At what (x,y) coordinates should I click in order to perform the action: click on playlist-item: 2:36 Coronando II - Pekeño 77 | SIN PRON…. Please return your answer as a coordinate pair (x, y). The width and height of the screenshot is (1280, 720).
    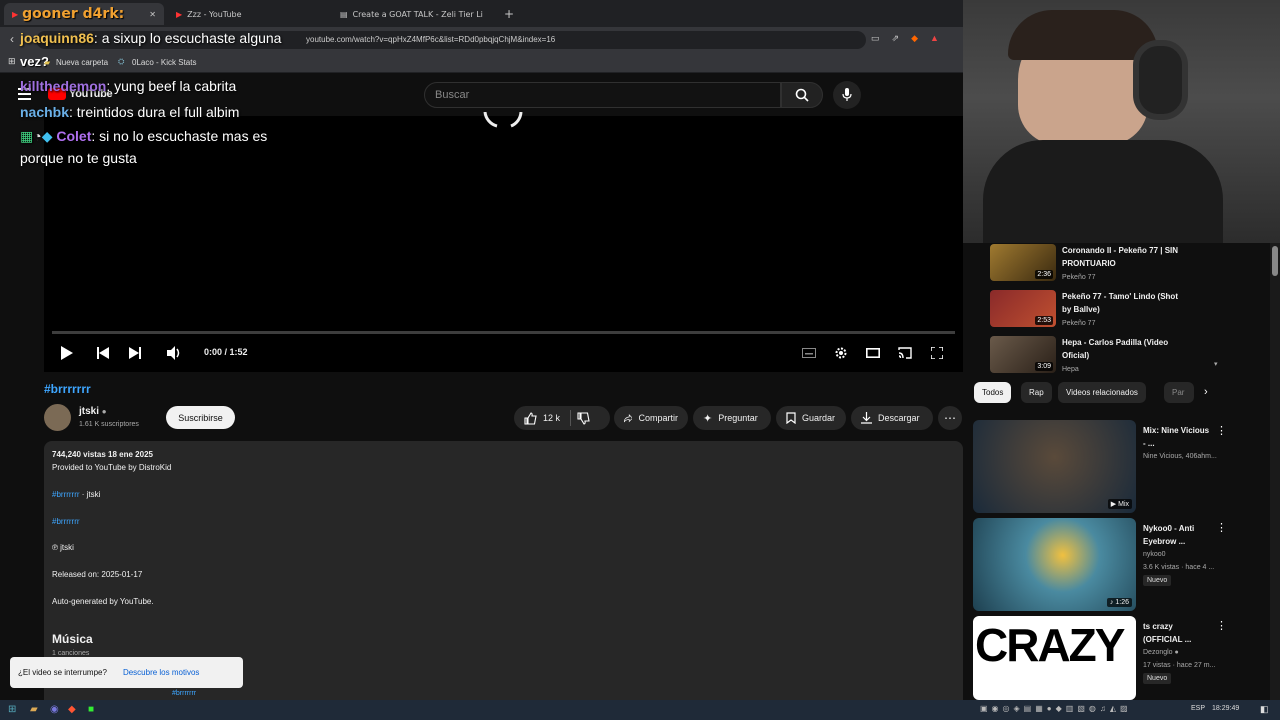
    Looking at the image, I should click on (1110, 264).